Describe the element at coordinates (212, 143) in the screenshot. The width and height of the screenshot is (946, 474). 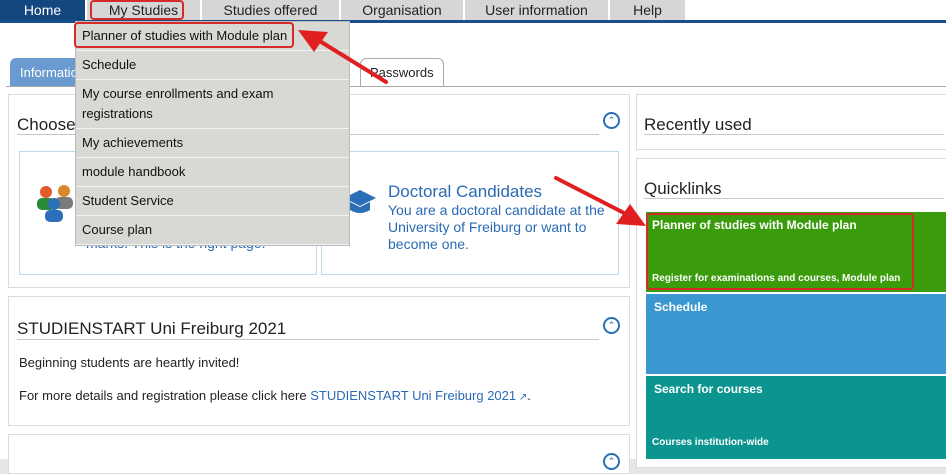
I see `menu-item-achievements: My achievements` at that location.